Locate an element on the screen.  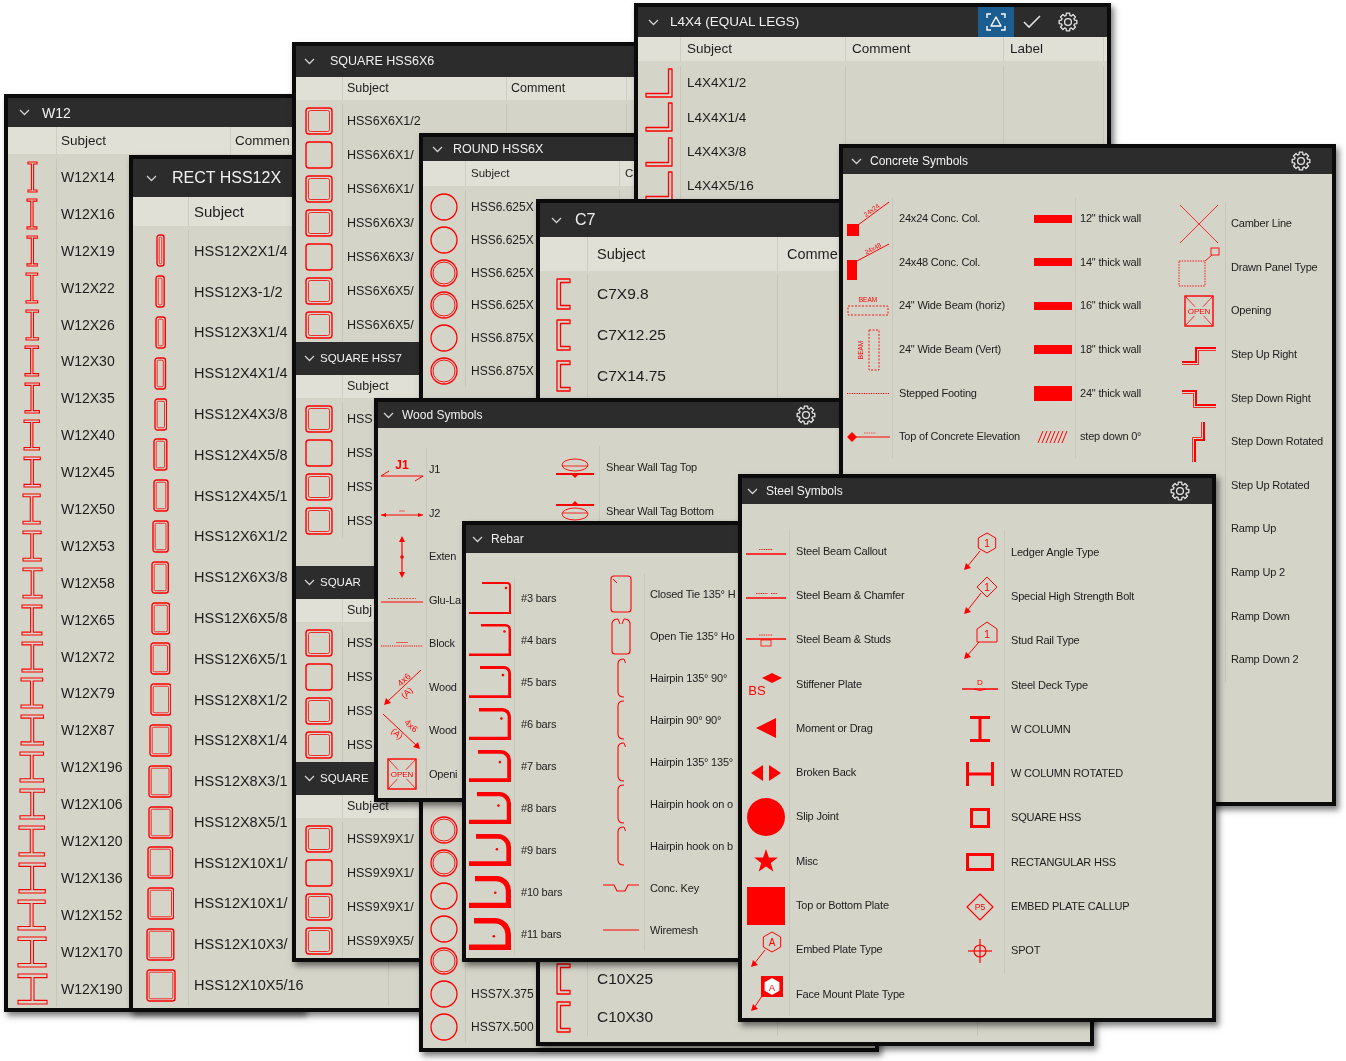
symbol-label: Ramp Up is located at coordinates (1254, 529).